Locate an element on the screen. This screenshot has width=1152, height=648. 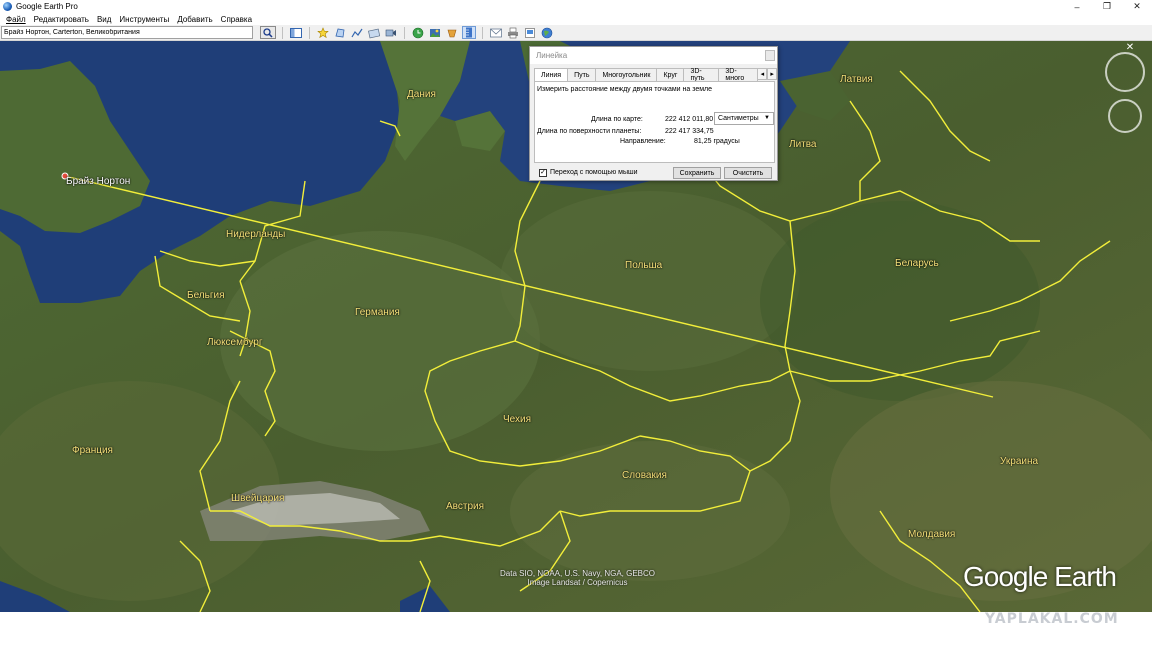
path-icon is located at coordinates (357, 32).